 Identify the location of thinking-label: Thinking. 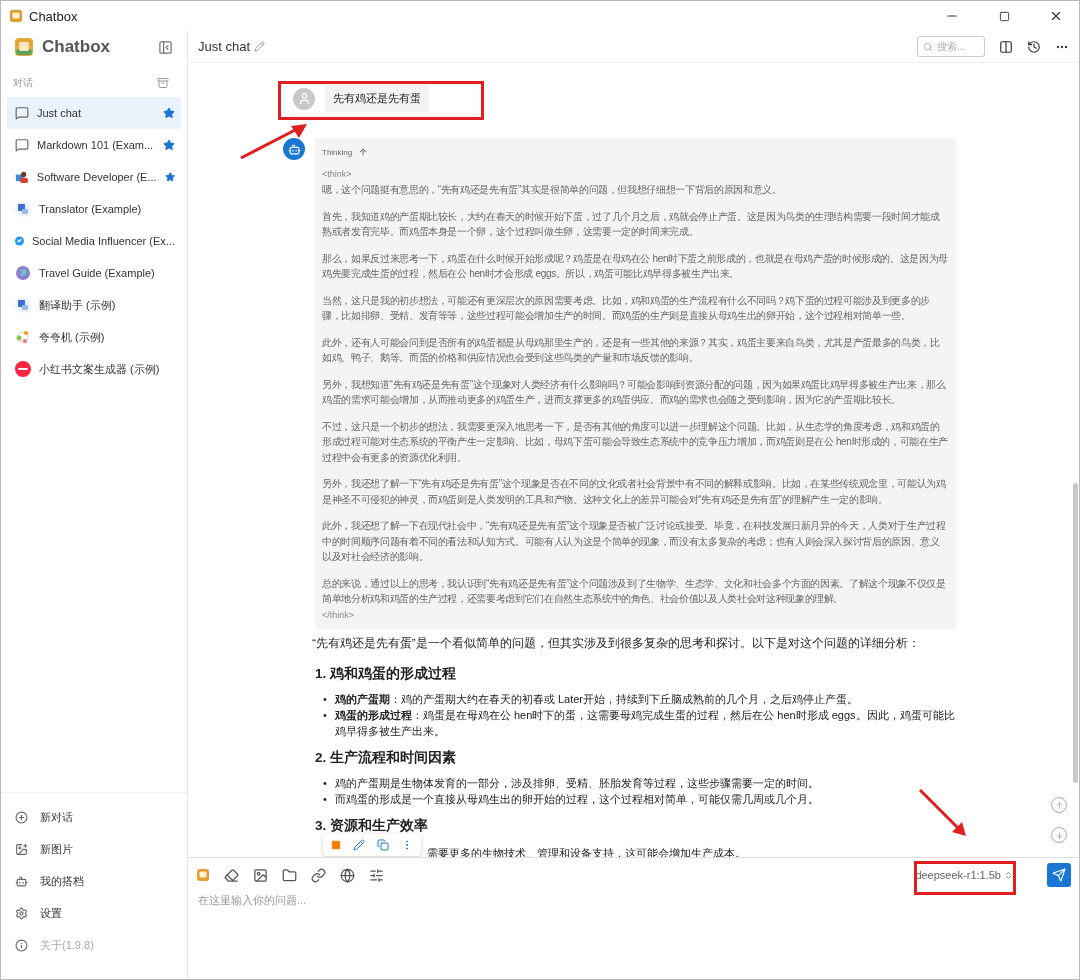
(337, 152).